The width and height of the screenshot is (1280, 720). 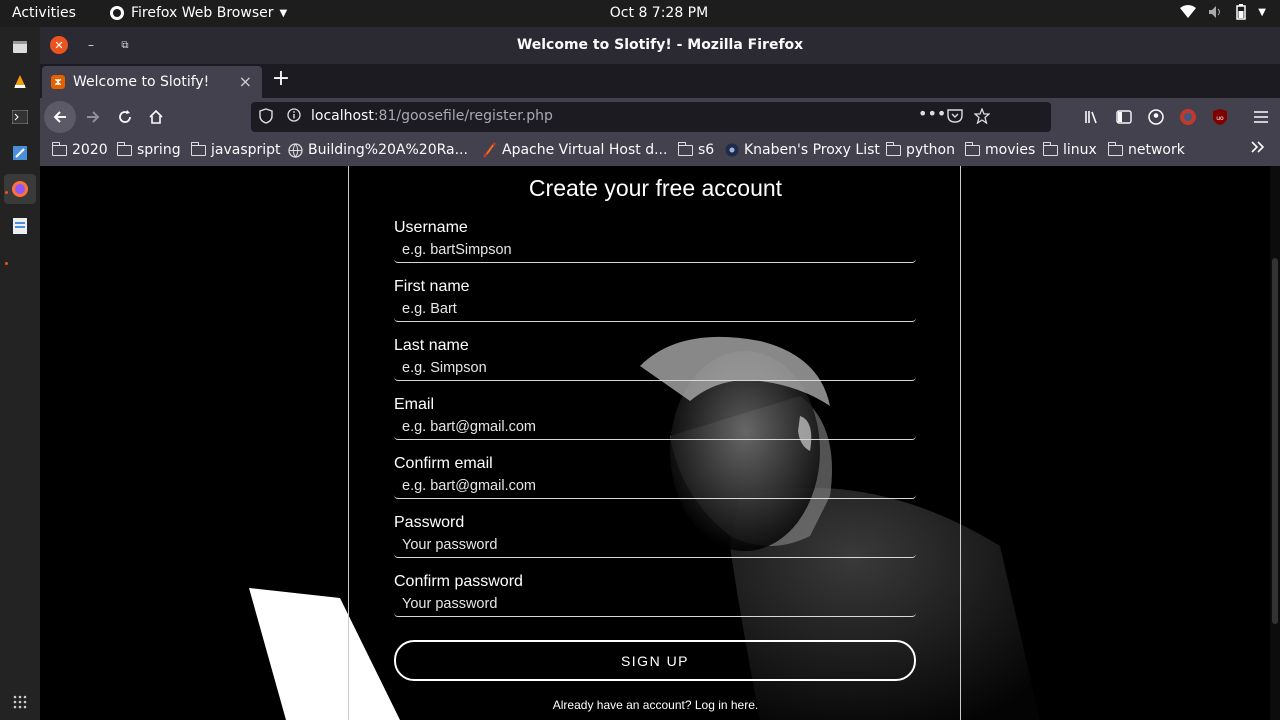 I want to click on xampp-icon: ⵣ, so click(x=58, y=82).